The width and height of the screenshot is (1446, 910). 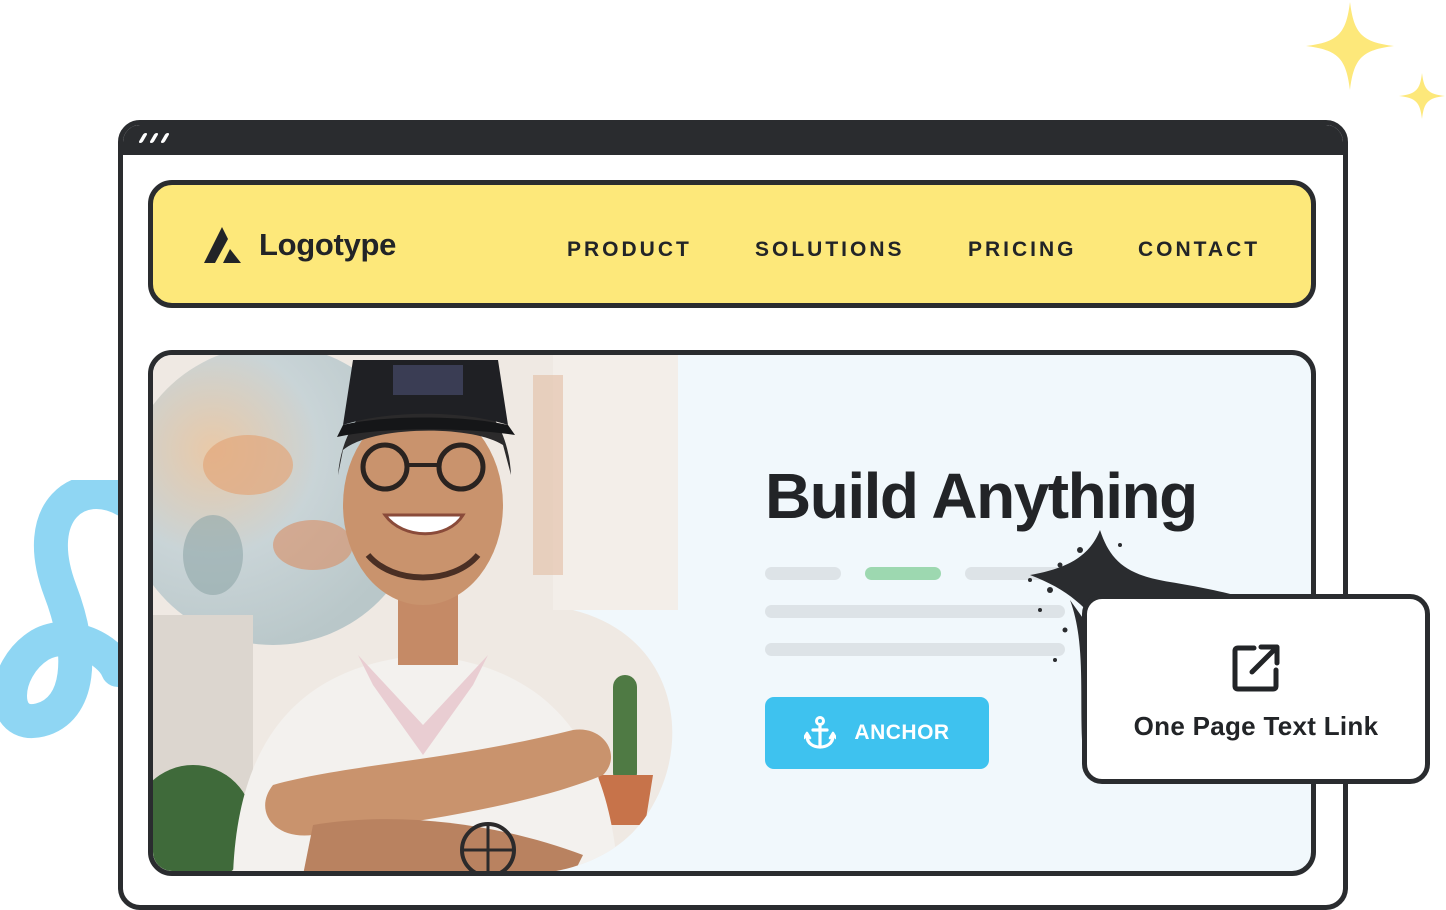 I want to click on nav-link-contact: CONTACT, so click(x=1199, y=250).